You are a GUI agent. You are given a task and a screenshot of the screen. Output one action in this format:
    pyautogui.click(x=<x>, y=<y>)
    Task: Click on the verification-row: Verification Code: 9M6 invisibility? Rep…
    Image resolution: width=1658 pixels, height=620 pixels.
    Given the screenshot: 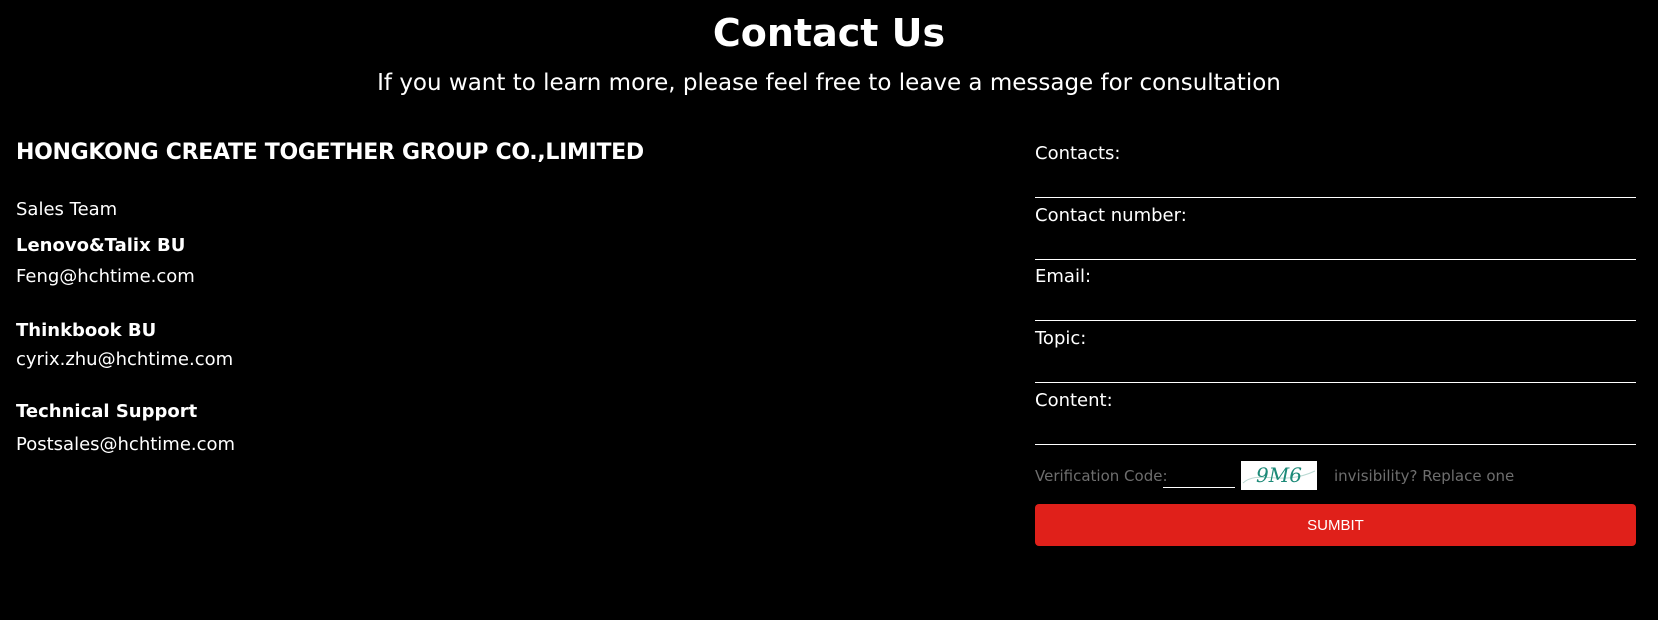 What is the action you would take?
    pyautogui.click(x=1335, y=476)
    